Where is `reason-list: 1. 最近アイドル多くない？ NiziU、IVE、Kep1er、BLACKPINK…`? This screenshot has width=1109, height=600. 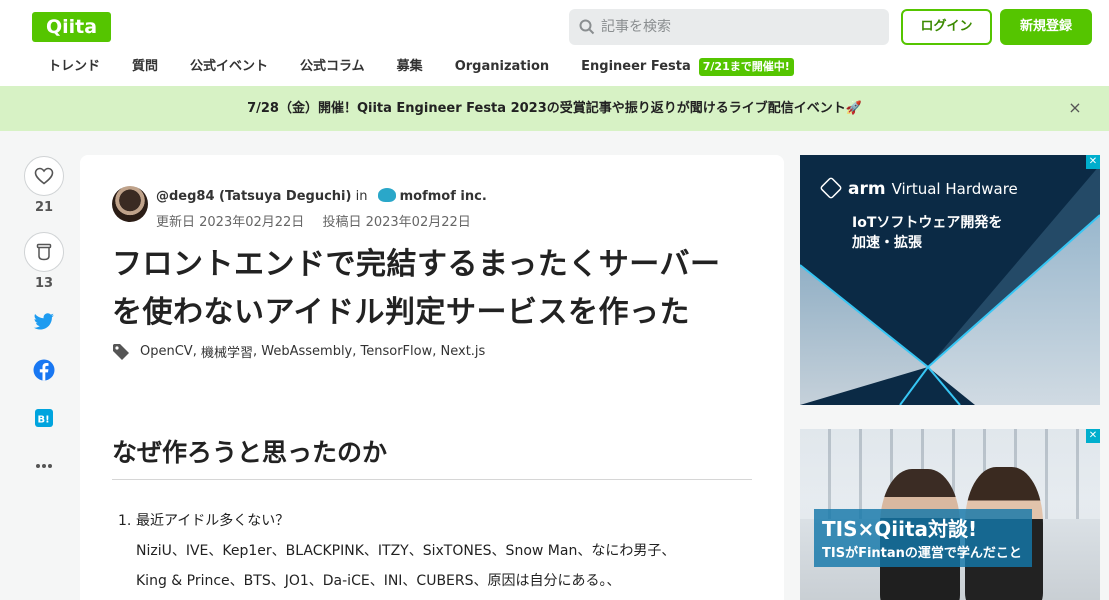
reason-list: 1. 最近アイドル多くない？ NiziU、IVE、Kep1er、BLACKPINK… is located at coordinates (438, 551).